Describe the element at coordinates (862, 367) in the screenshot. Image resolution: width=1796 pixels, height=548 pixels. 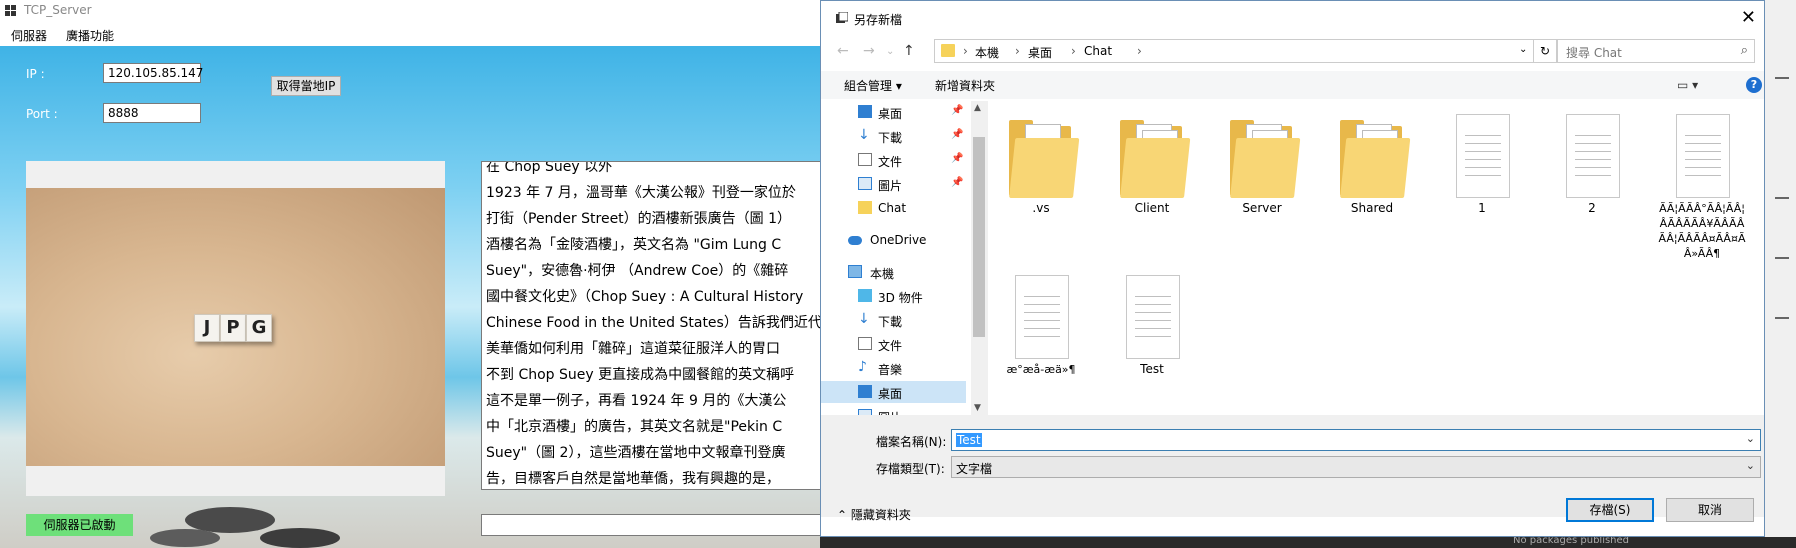
I see `music-icon: ♪` at that location.